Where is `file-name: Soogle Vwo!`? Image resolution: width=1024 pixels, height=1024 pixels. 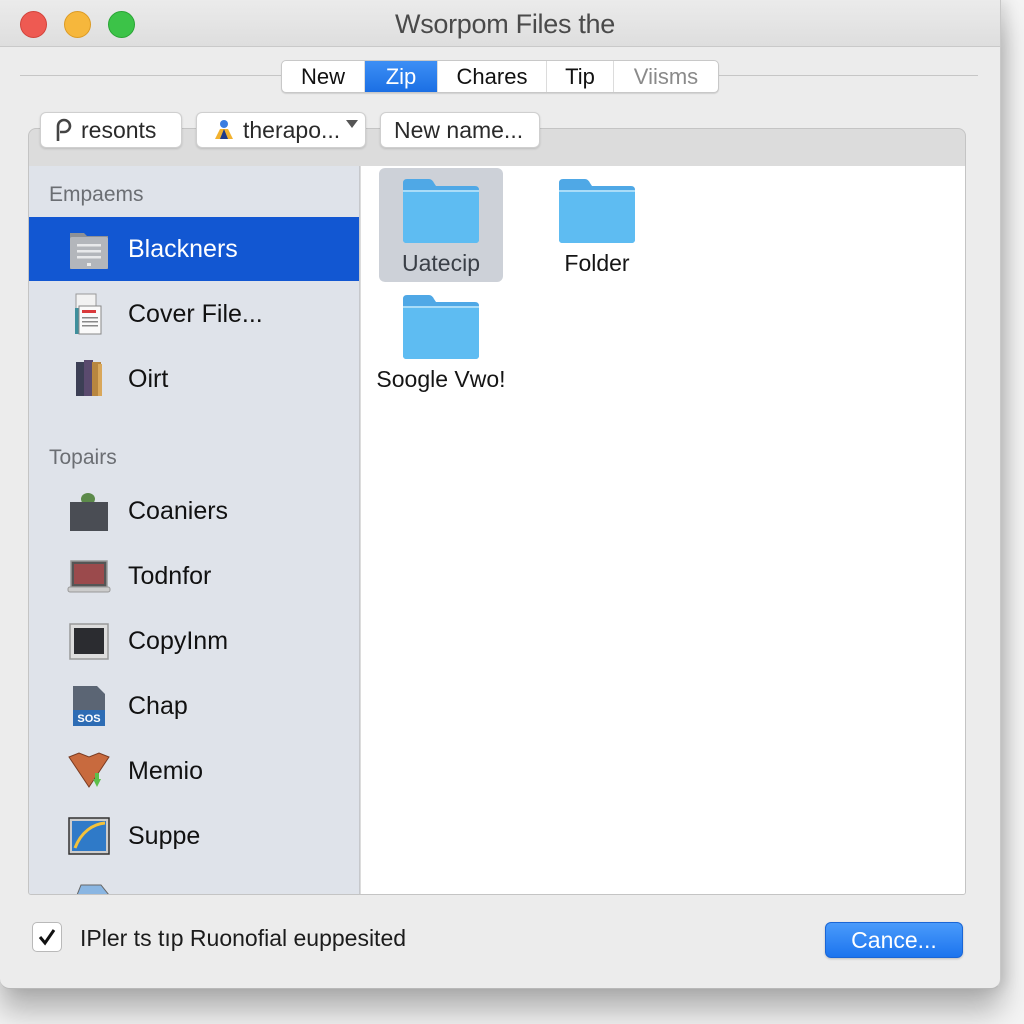 file-name: Soogle Vwo! is located at coordinates (441, 379).